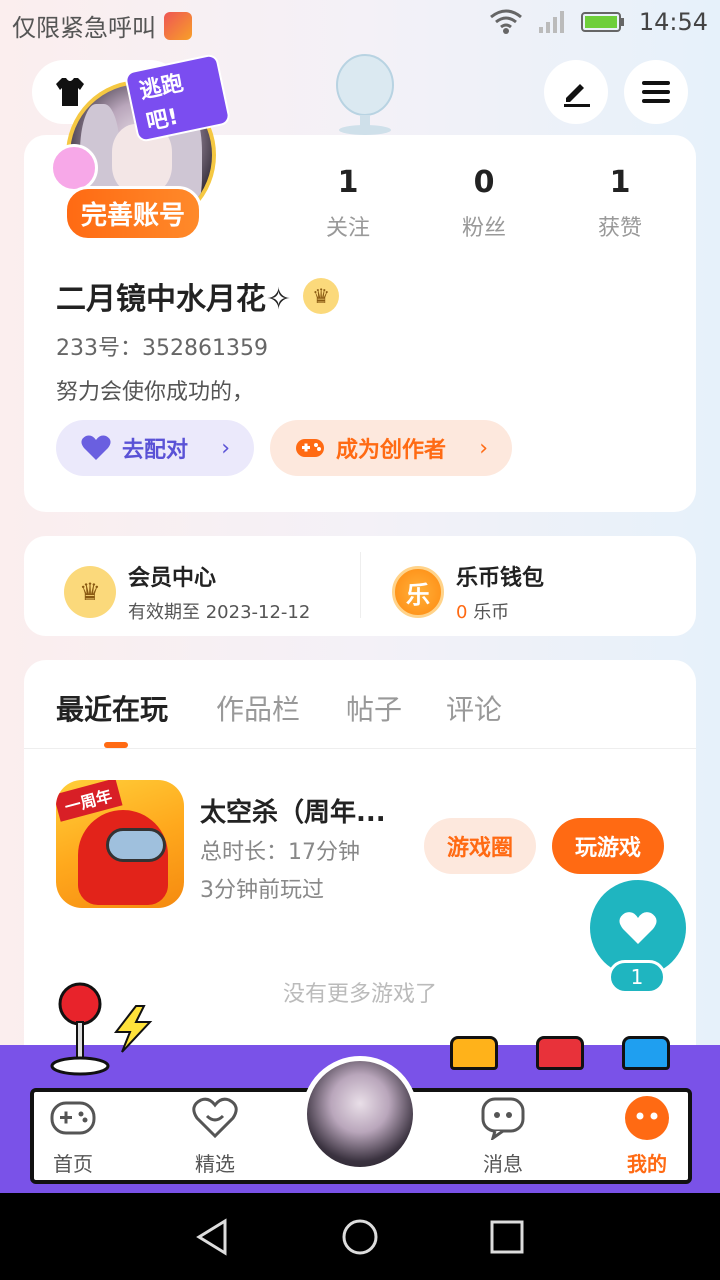  Describe the element at coordinates (80, 1029) in the screenshot. I see `joystick-icon` at that location.